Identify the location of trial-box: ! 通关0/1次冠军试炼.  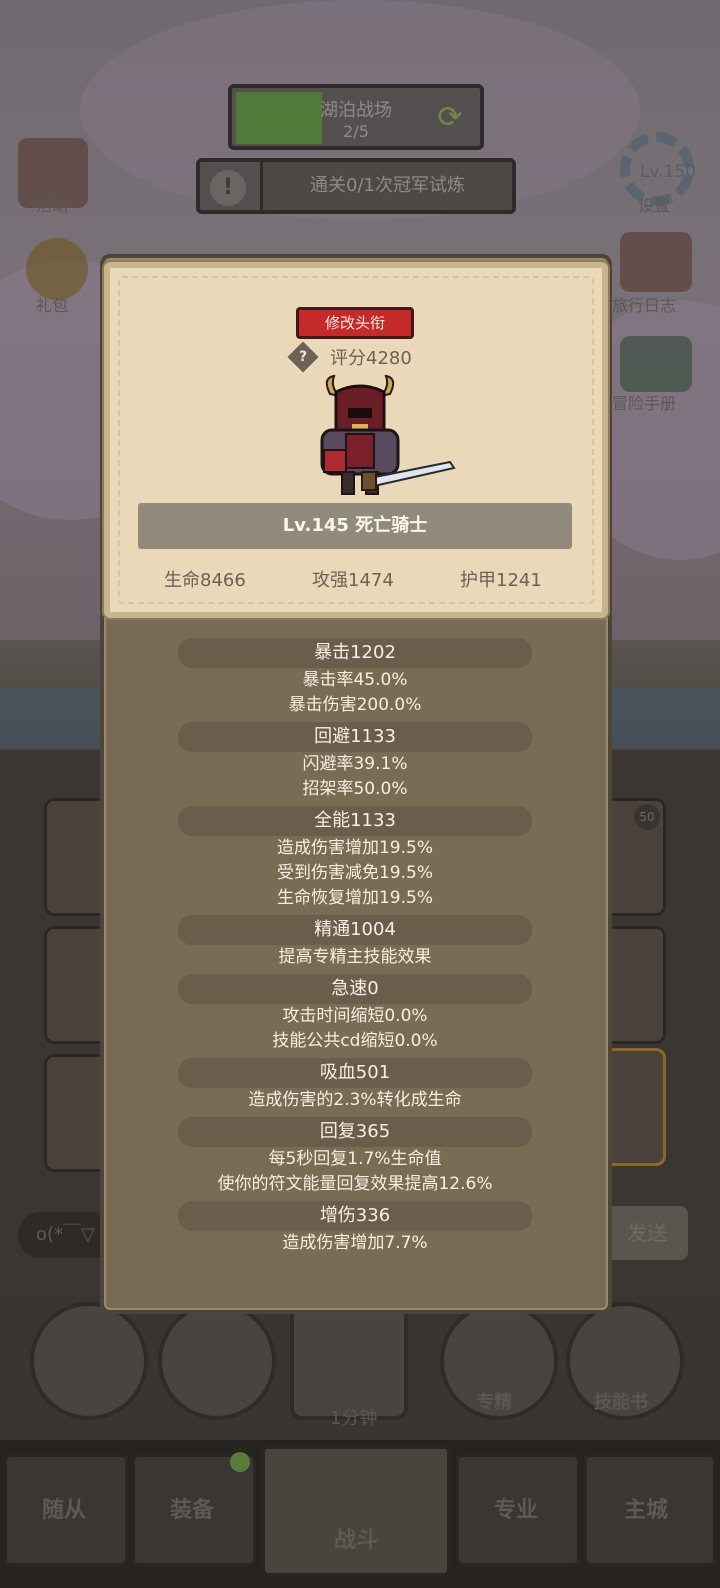
(356, 186).